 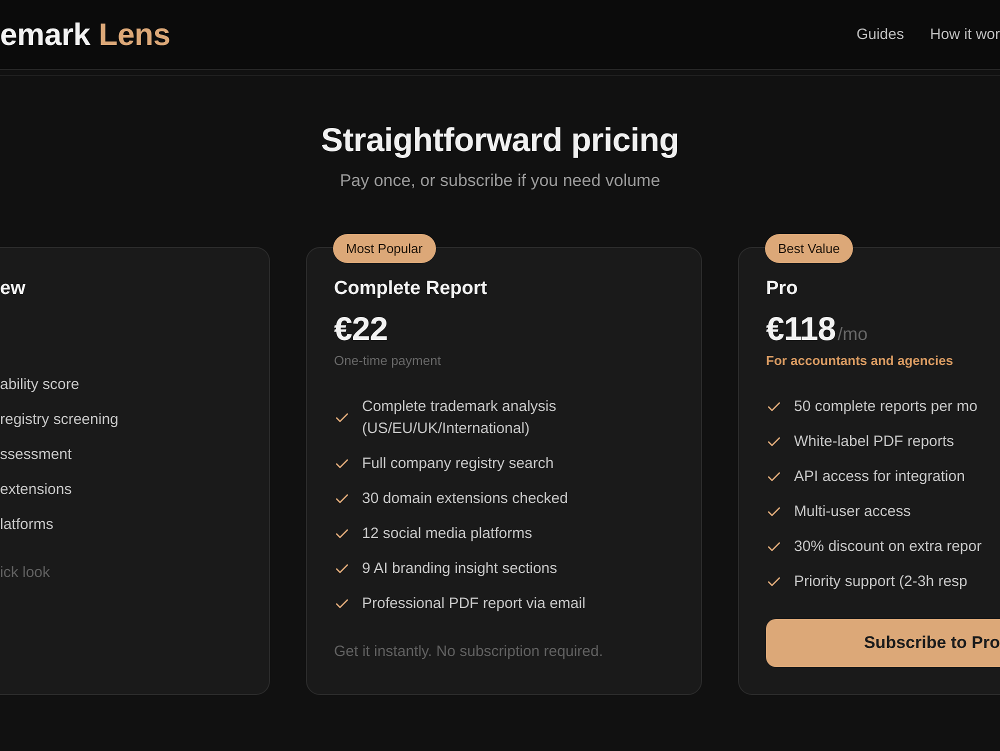 What do you see at coordinates (458, 464) in the screenshot?
I see `feature-text: Full company registry search` at bounding box center [458, 464].